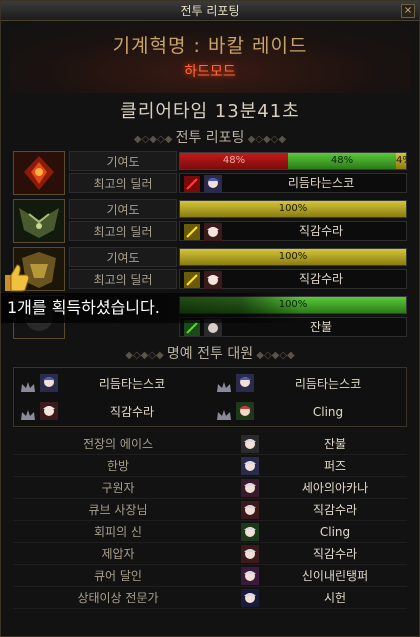 The width and height of the screenshot is (420, 637). I want to click on report-row: 기여도 최고의 딜러 48% 48% 4% 리듬타는스코, so click(212, 173).